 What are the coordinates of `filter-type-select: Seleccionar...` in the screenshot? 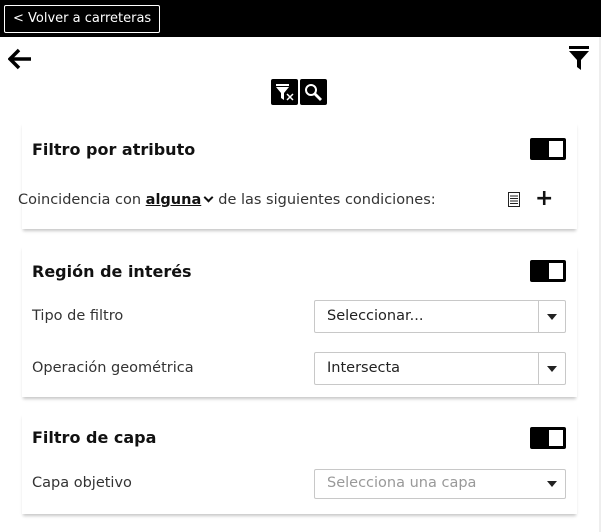 It's located at (440, 316).